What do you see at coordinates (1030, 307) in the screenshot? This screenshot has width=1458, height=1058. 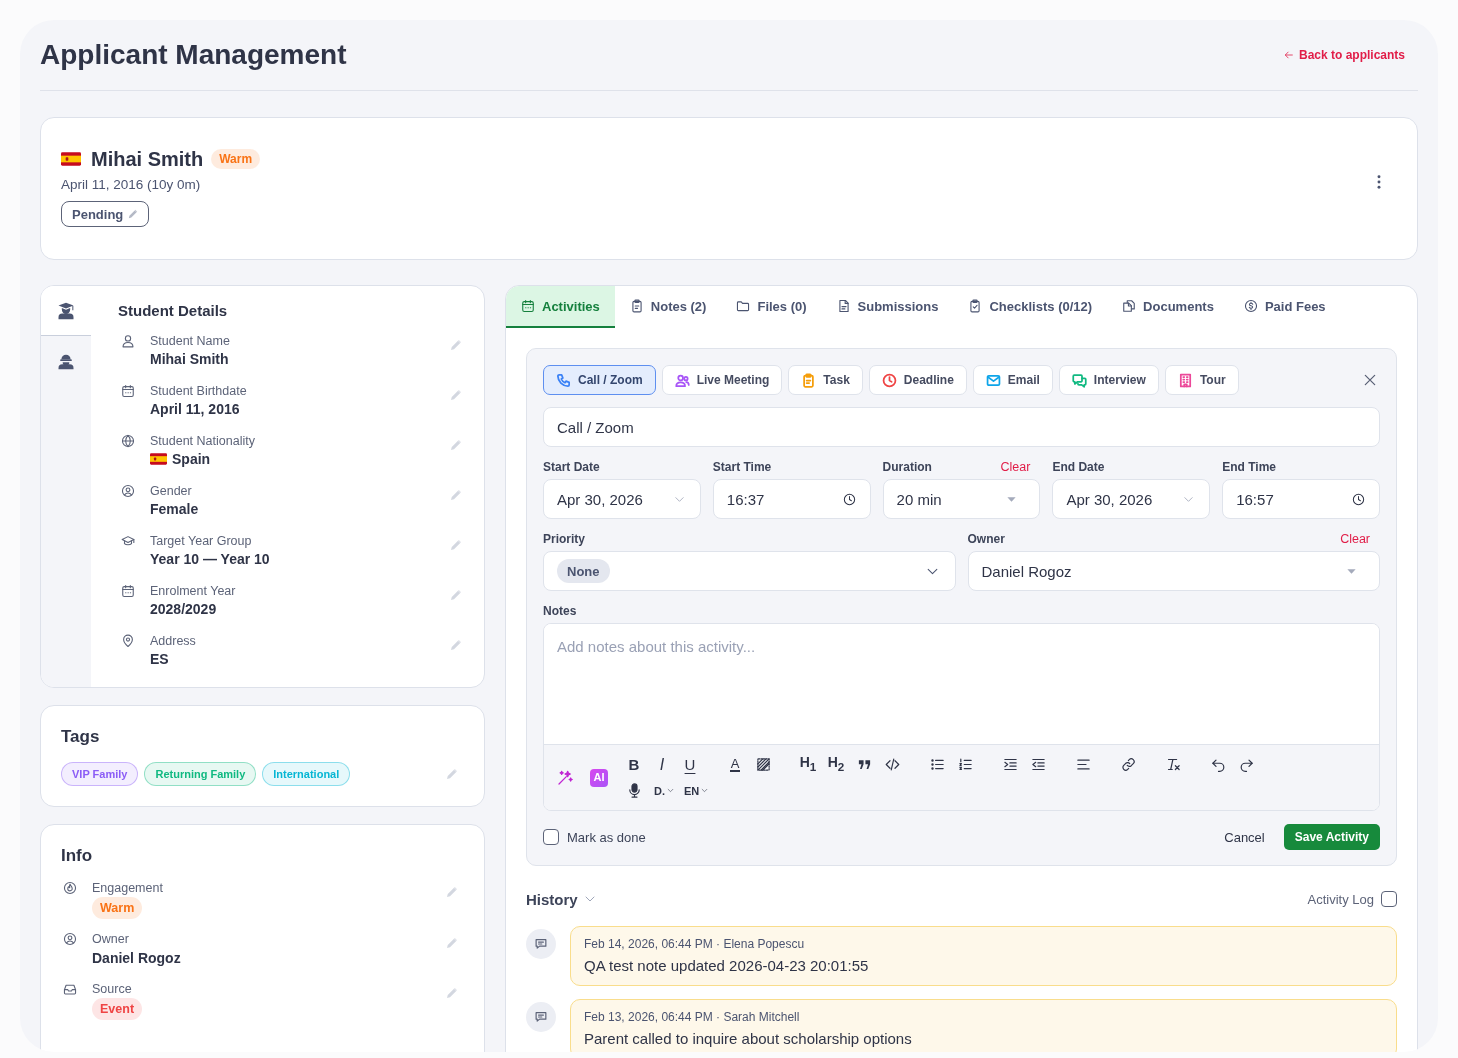 I see `tab: Checklists (0/12)` at bounding box center [1030, 307].